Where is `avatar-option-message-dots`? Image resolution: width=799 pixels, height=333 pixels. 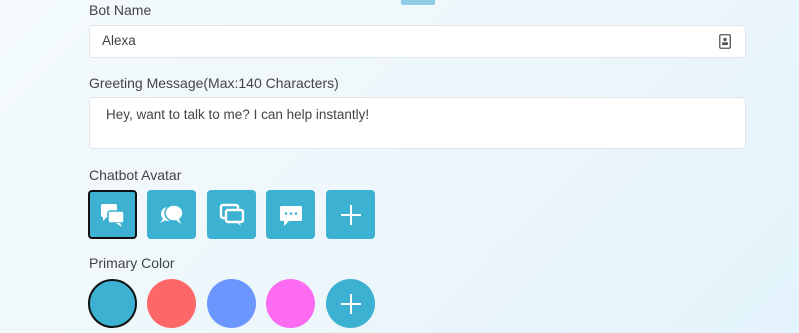
avatar-option-message-dots is located at coordinates (290, 214).